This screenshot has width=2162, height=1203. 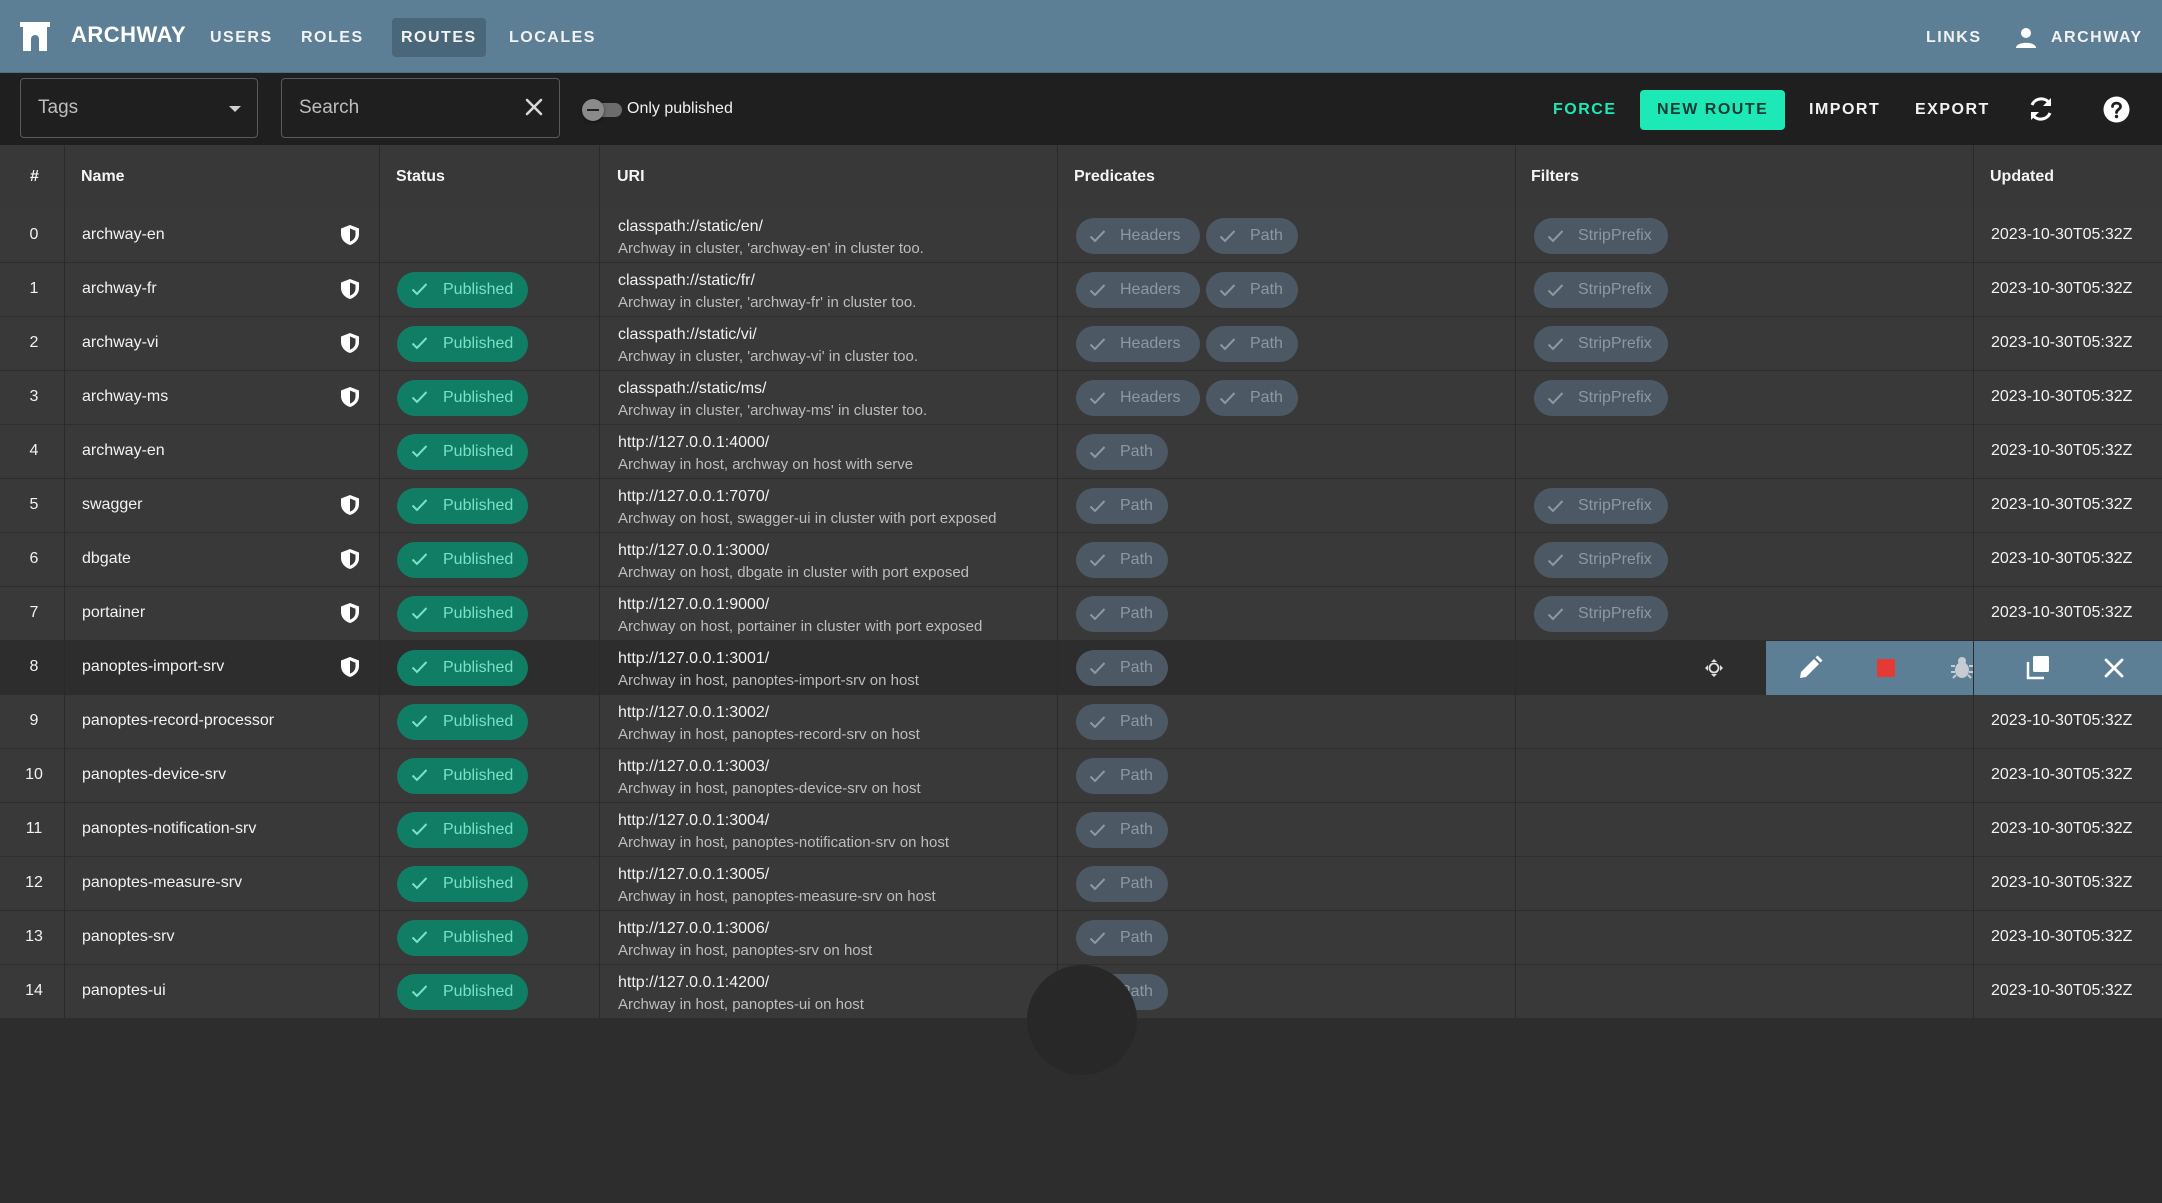 I want to click on copy-icon, so click(x=2038, y=668).